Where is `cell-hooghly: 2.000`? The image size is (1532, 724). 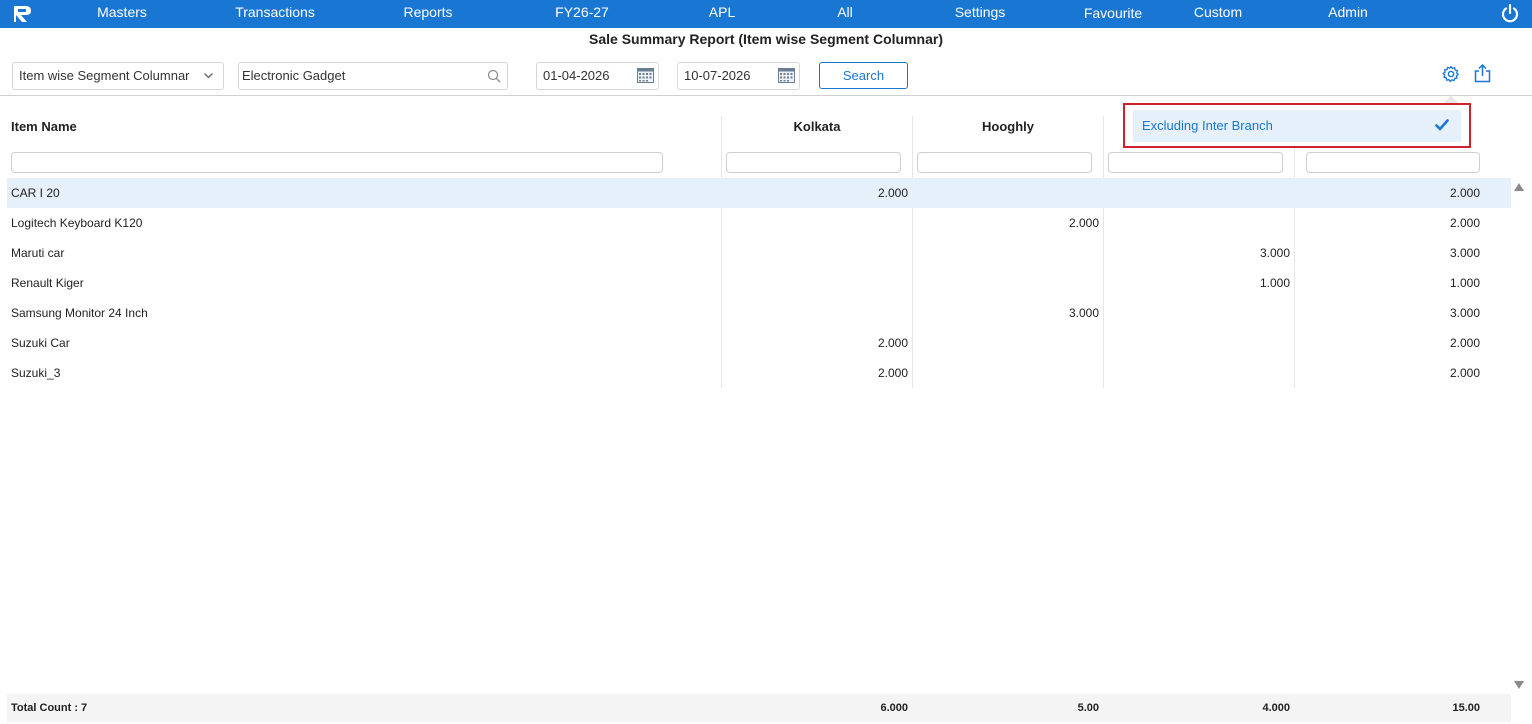 cell-hooghly: 2.000 is located at coordinates (1083, 223).